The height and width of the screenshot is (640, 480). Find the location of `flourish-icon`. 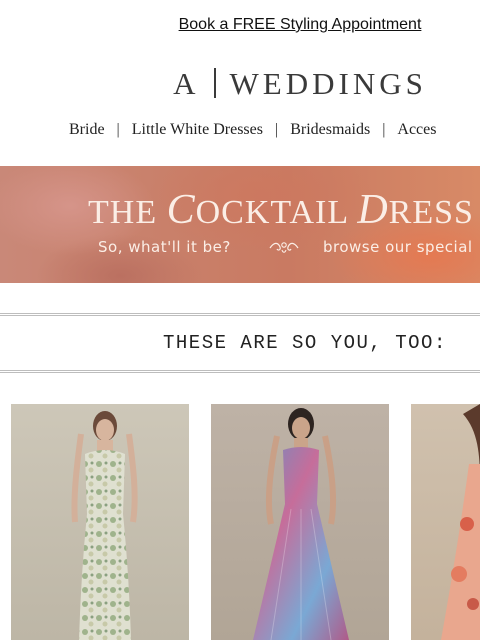

flourish-icon is located at coordinates (284, 247).